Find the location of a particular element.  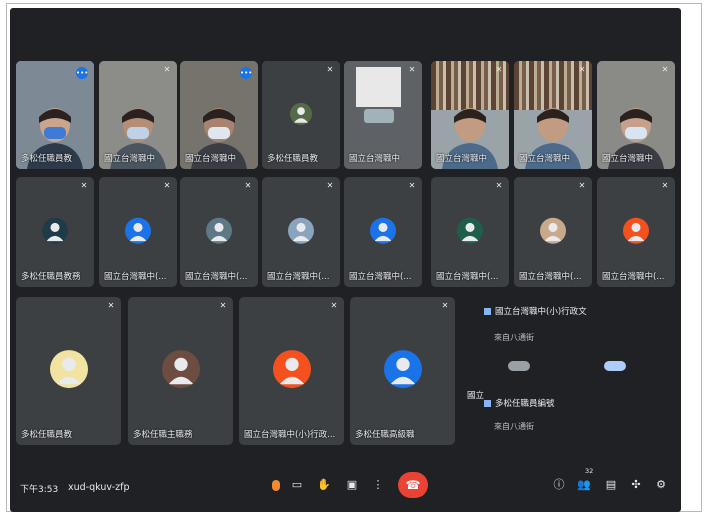

mic-icon is located at coordinates (276, 485).